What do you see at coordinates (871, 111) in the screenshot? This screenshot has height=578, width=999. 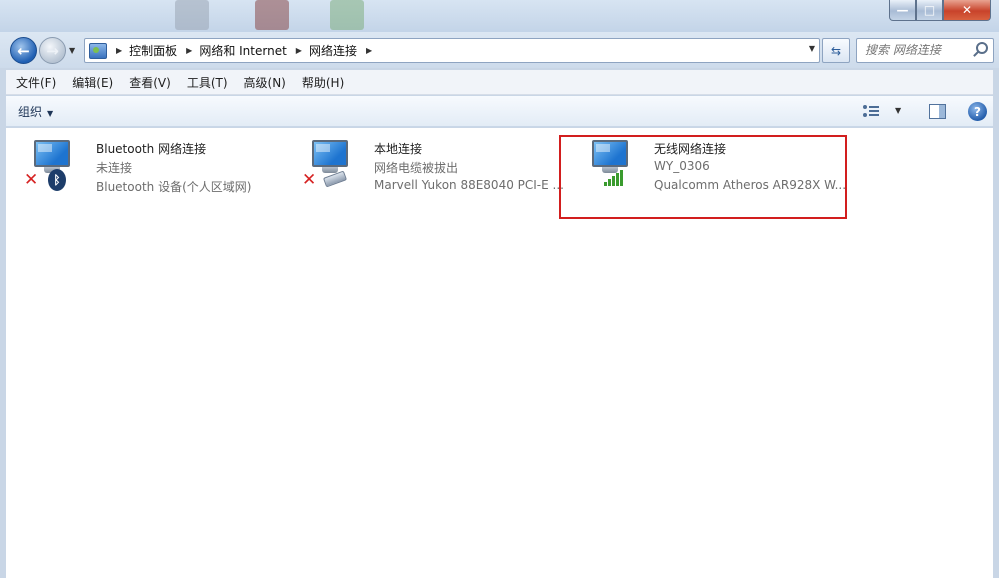 I see `change-view-icon` at bounding box center [871, 111].